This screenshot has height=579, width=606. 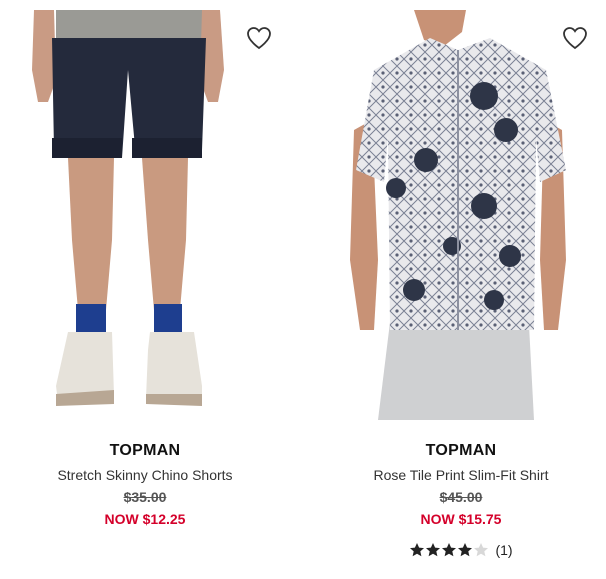 What do you see at coordinates (145, 475) in the screenshot?
I see `product-name: Stretch Skinny Chino Shorts` at bounding box center [145, 475].